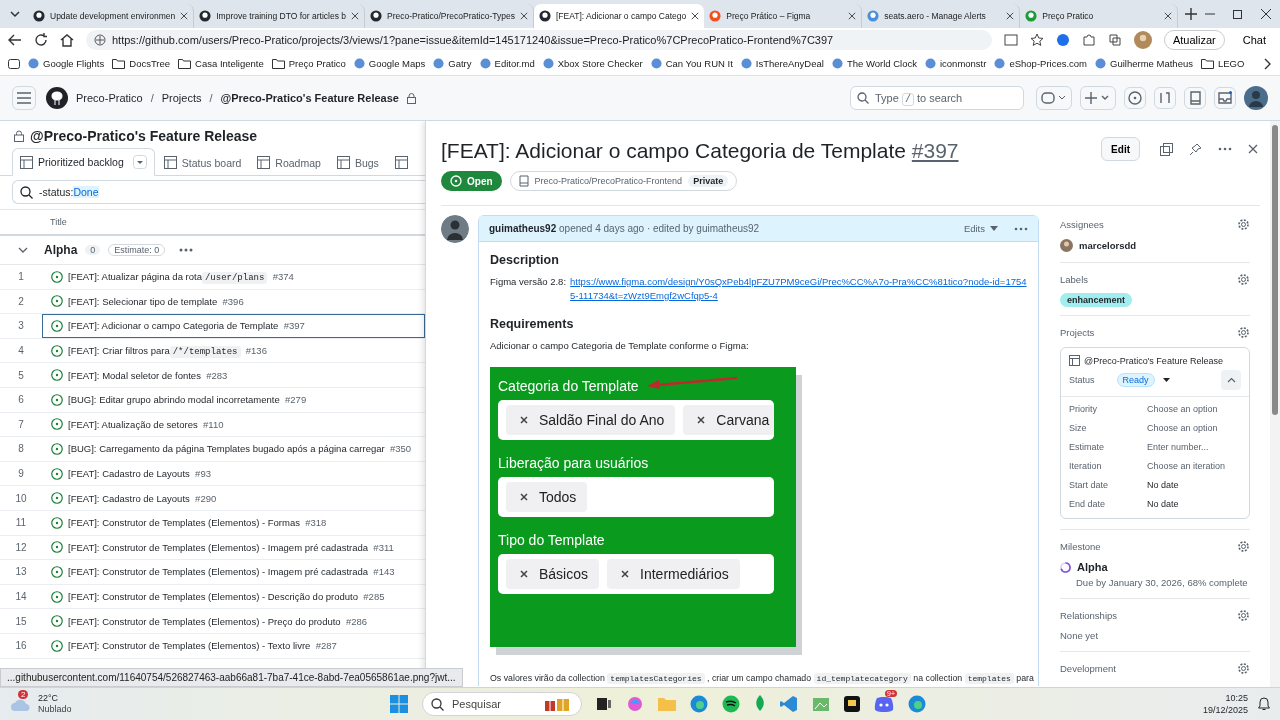 The width and height of the screenshot is (1280, 720). I want to click on reader-icon, so click(1010, 40).